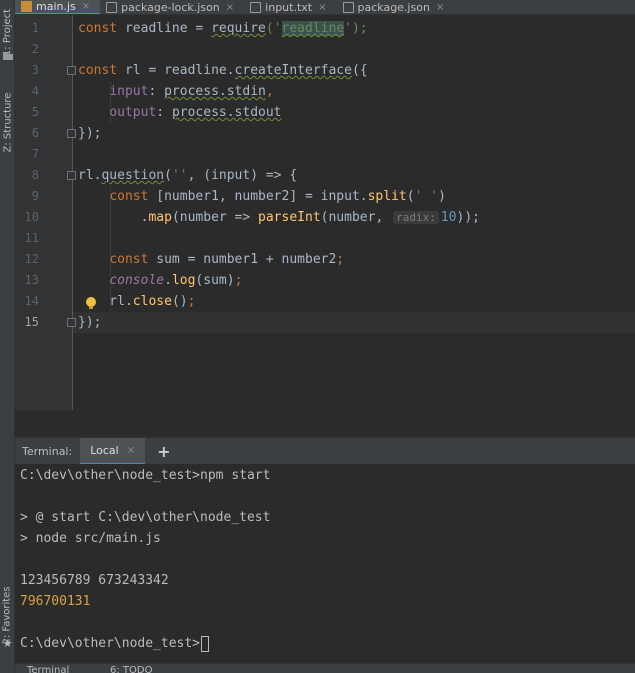  What do you see at coordinates (31, 238) in the screenshot?
I see `line-number: 11` at bounding box center [31, 238].